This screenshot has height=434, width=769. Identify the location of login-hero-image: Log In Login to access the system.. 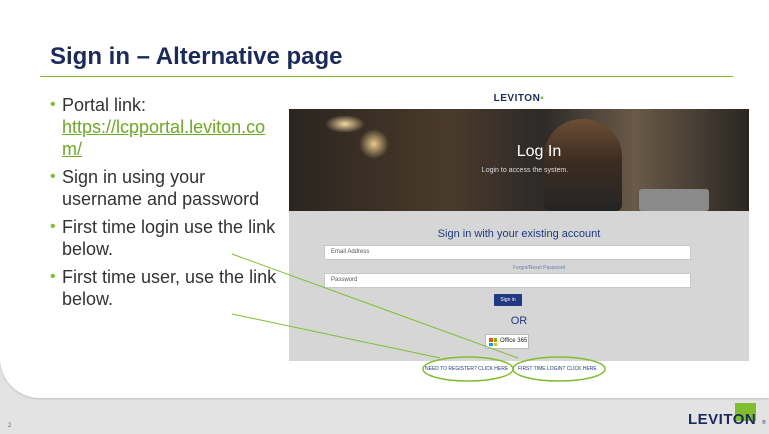
(519, 160).